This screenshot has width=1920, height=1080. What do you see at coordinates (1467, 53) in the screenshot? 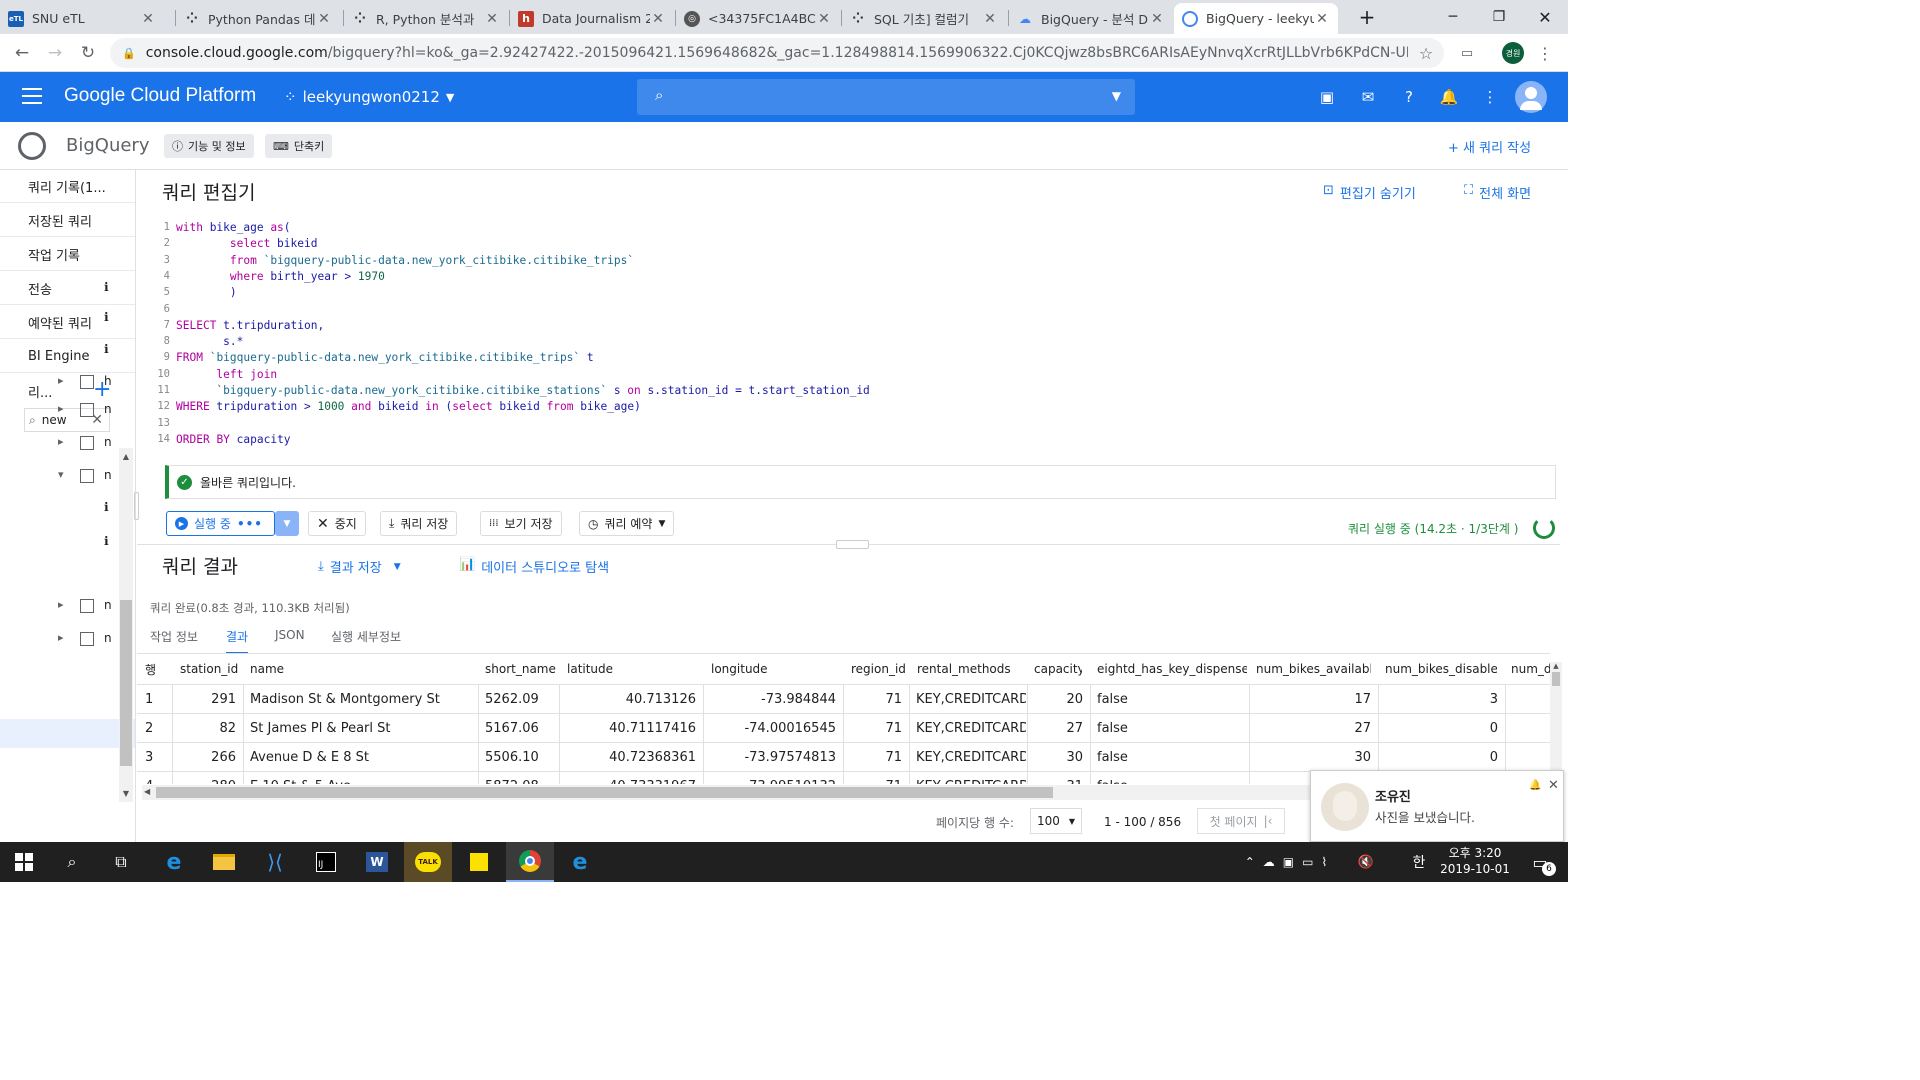
I see `cast-icon: ▭` at bounding box center [1467, 53].